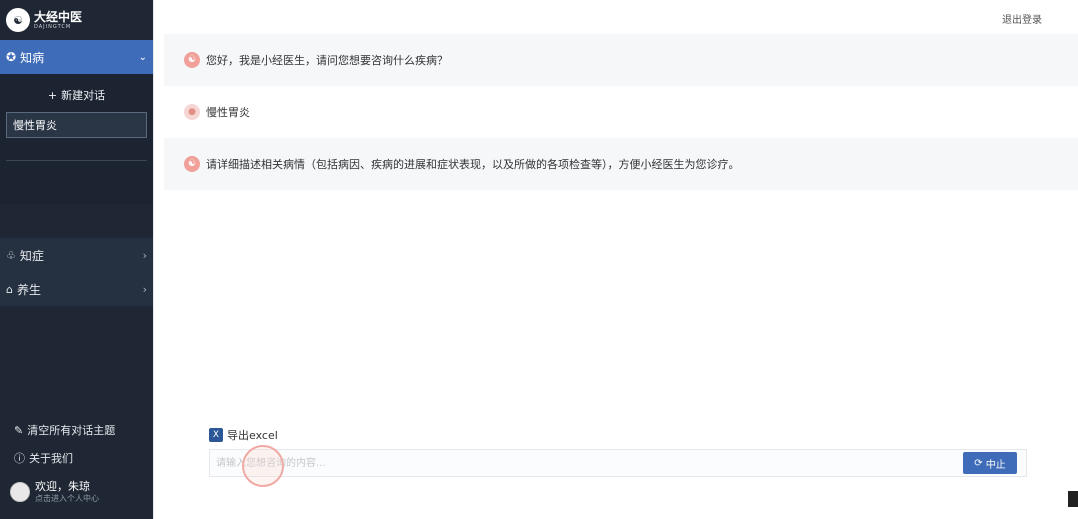 Image resolution: width=1078 pixels, height=519 pixels. Describe the element at coordinates (62, 486) in the screenshot. I see `user-greeting: 欢迎，朱琼` at that location.